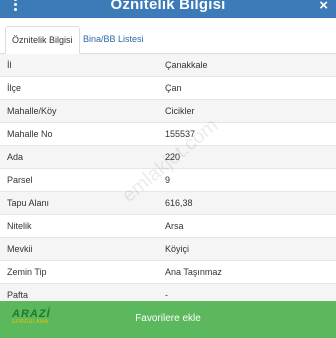  I want to click on row-value: Çan, so click(173, 88).